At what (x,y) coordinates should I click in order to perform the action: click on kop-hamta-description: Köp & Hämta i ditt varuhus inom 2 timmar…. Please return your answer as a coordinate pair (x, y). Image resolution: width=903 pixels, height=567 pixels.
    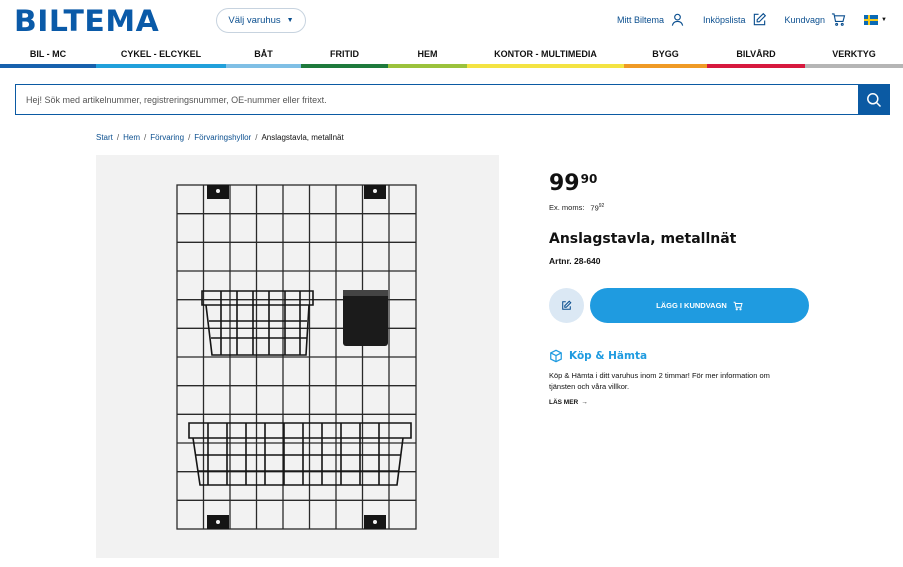
    Looking at the image, I should click on (659, 381).